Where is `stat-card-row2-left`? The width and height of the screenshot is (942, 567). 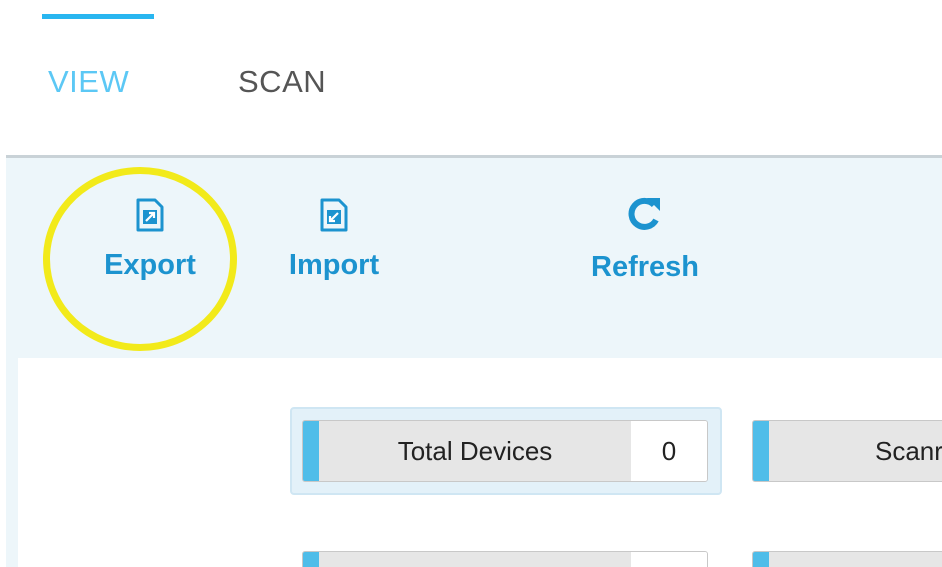 stat-card-row2-left is located at coordinates (505, 559).